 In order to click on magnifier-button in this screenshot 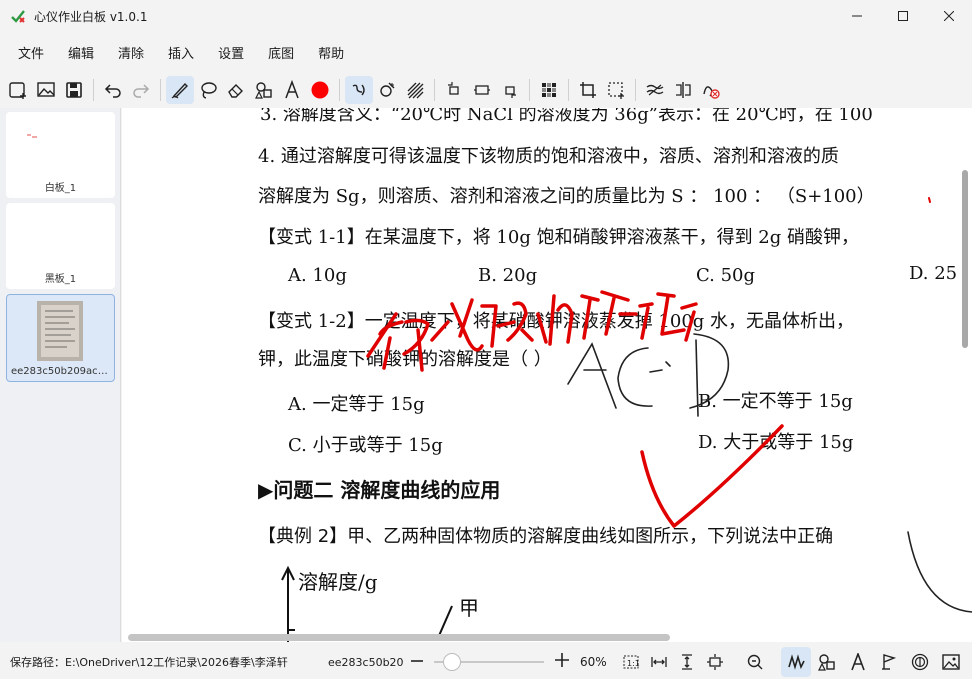, I will do `click(755, 662)`.